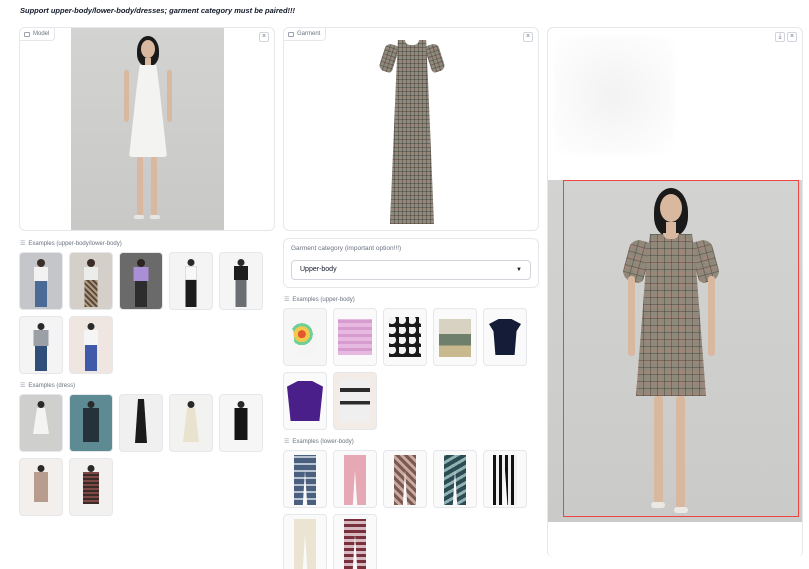 The image size is (809, 569). What do you see at coordinates (264, 37) in the screenshot?
I see `model-clear-button: ×` at bounding box center [264, 37].